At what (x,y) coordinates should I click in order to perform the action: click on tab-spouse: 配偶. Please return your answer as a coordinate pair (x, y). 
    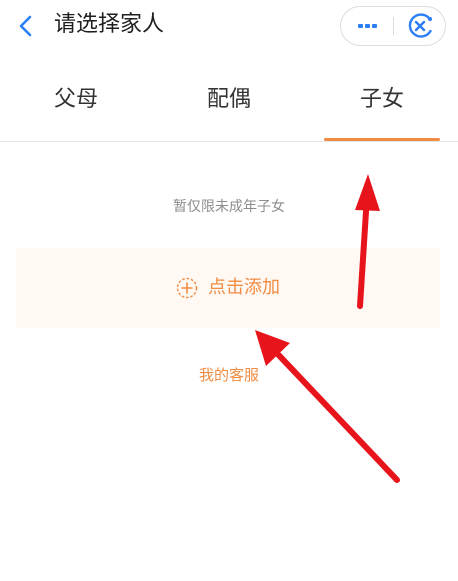
    Looking at the image, I should click on (229, 100).